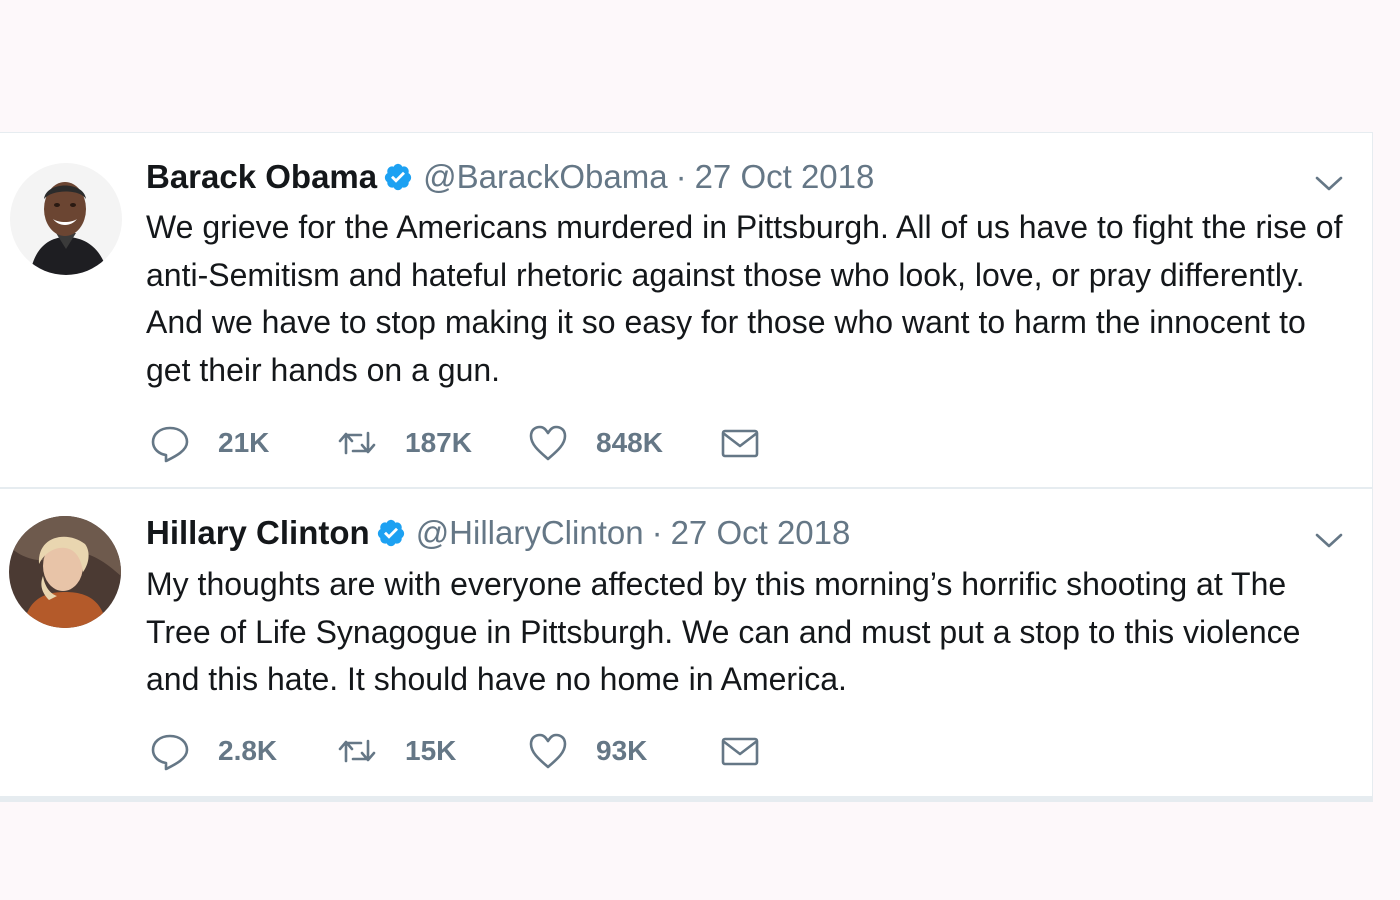  I want to click on tweet-header: Barack Obama @BarackObama · 27 Oct 2018, so click(510, 177).